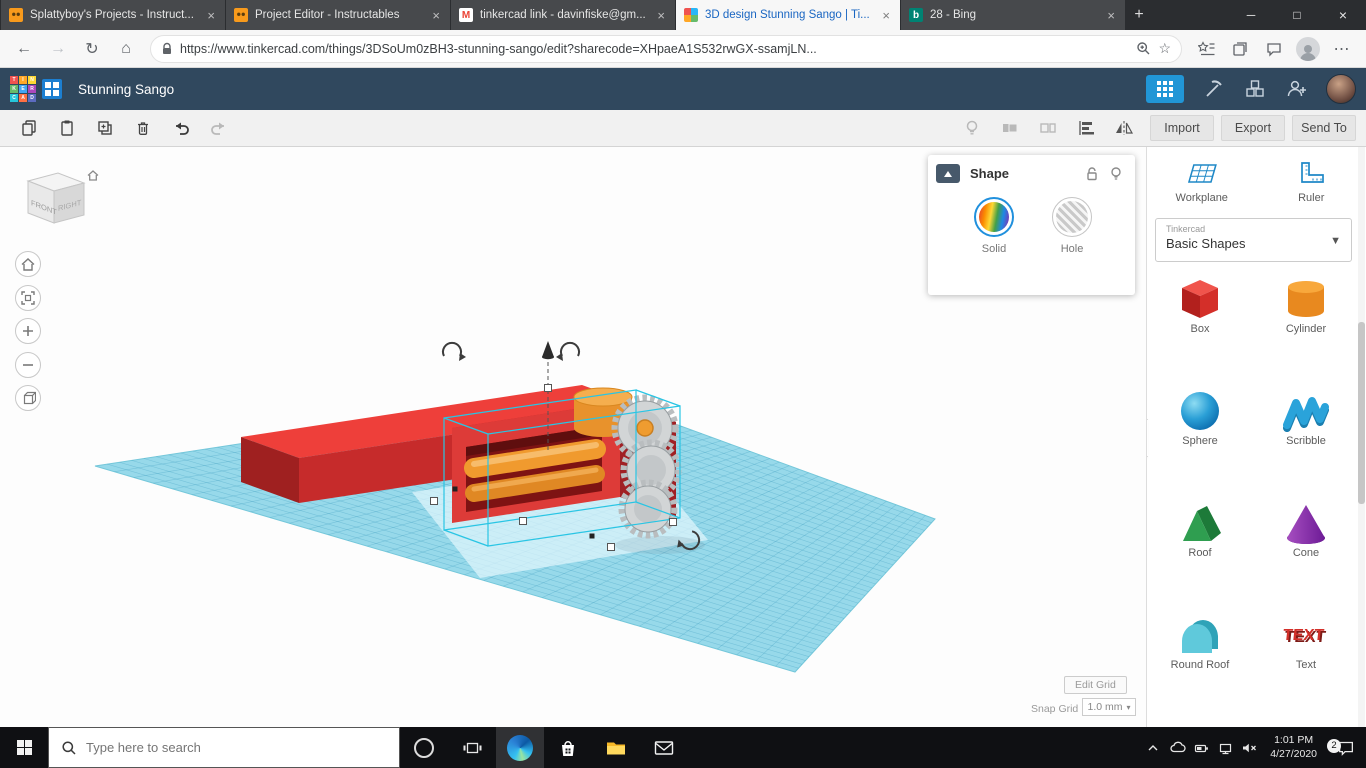 The width and height of the screenshot is (1366, 768). What do you see at coordinates (548, 350) in the screenshot?
I see `raise-arrow` at bounding box center [548, 350].